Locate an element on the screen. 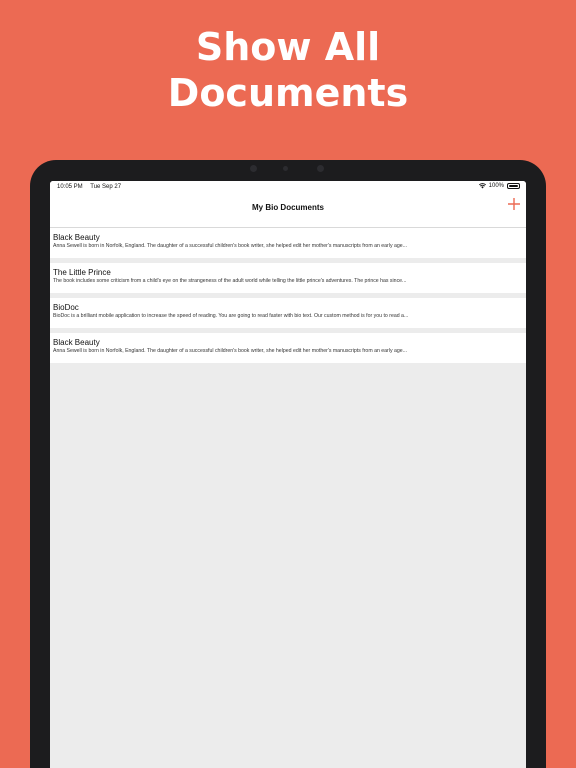 The width and height of the screenshot is (576, 768). status-date: Tue Sep 27 is located at coordinates (106, 187).